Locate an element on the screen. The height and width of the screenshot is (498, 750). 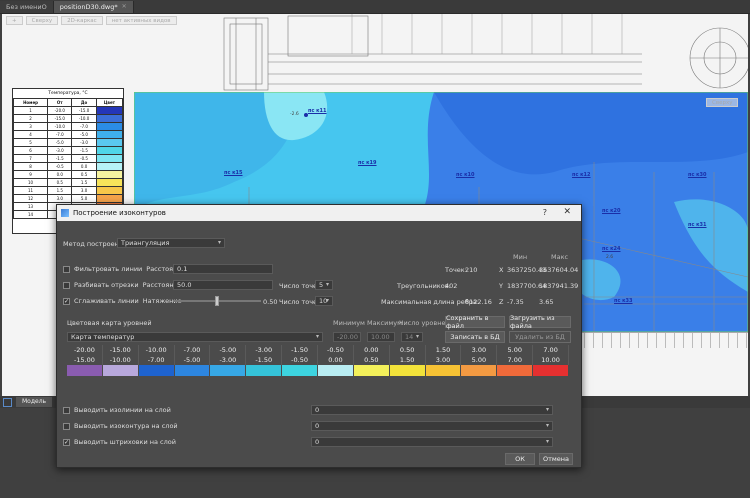
split-distance-field: 50.0 is located at coordinates (223, 285).